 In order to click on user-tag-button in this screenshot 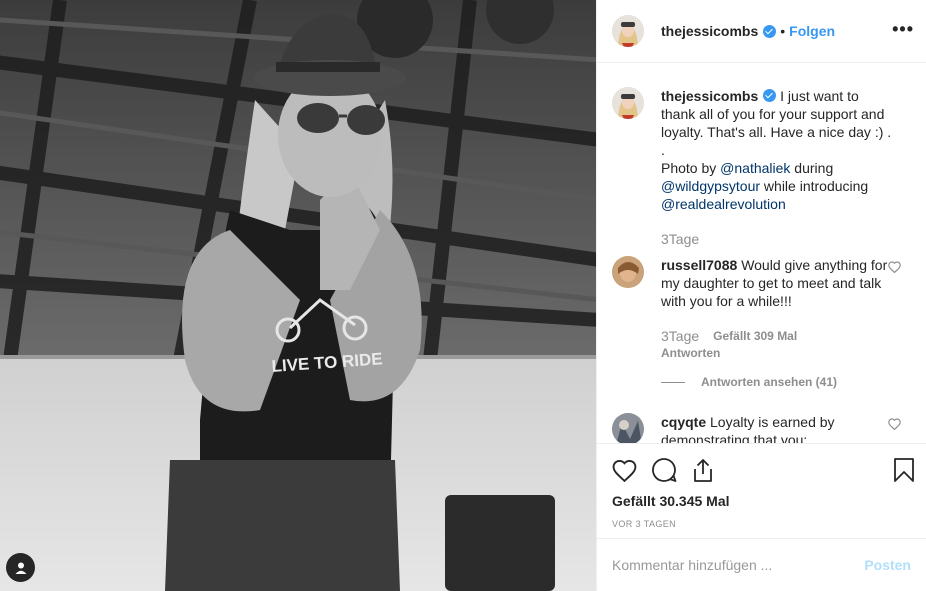, I will do `click(20, 567)`.